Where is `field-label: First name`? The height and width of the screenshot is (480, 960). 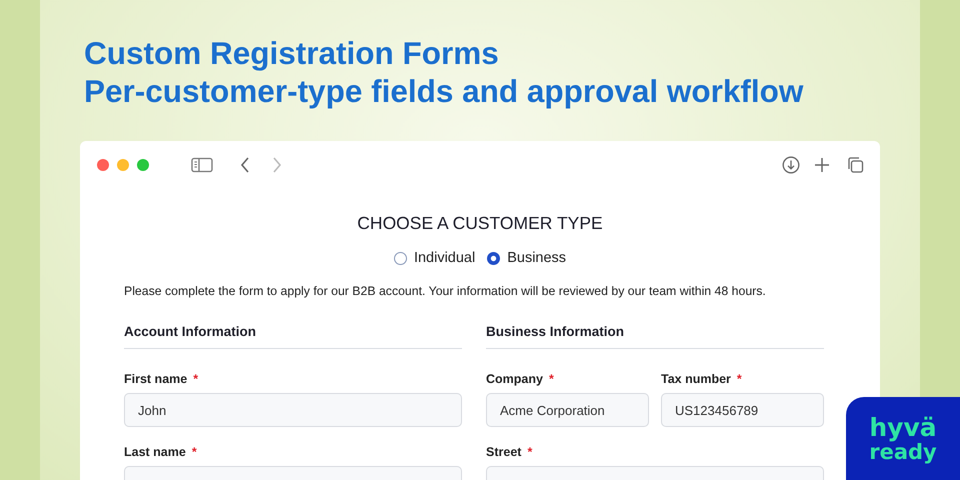
field-label: First name is located at coordinates (156, 379).